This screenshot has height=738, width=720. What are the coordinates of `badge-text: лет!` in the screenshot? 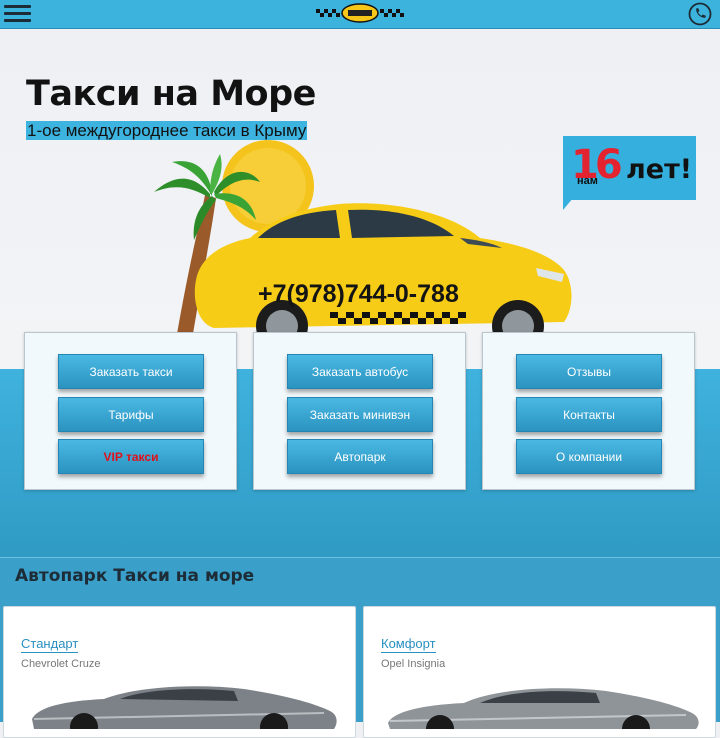 It's located at (659, 169).